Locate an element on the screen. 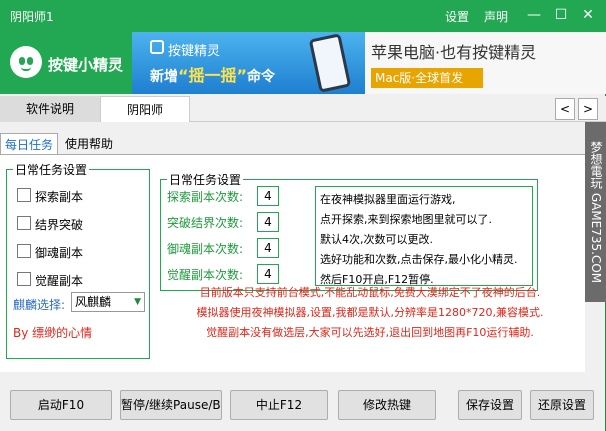 Image resolution: width=606 pixels, height=431 pixels. qilin-select: 风麒麟 ▼ is located at coordinates (108, 302).